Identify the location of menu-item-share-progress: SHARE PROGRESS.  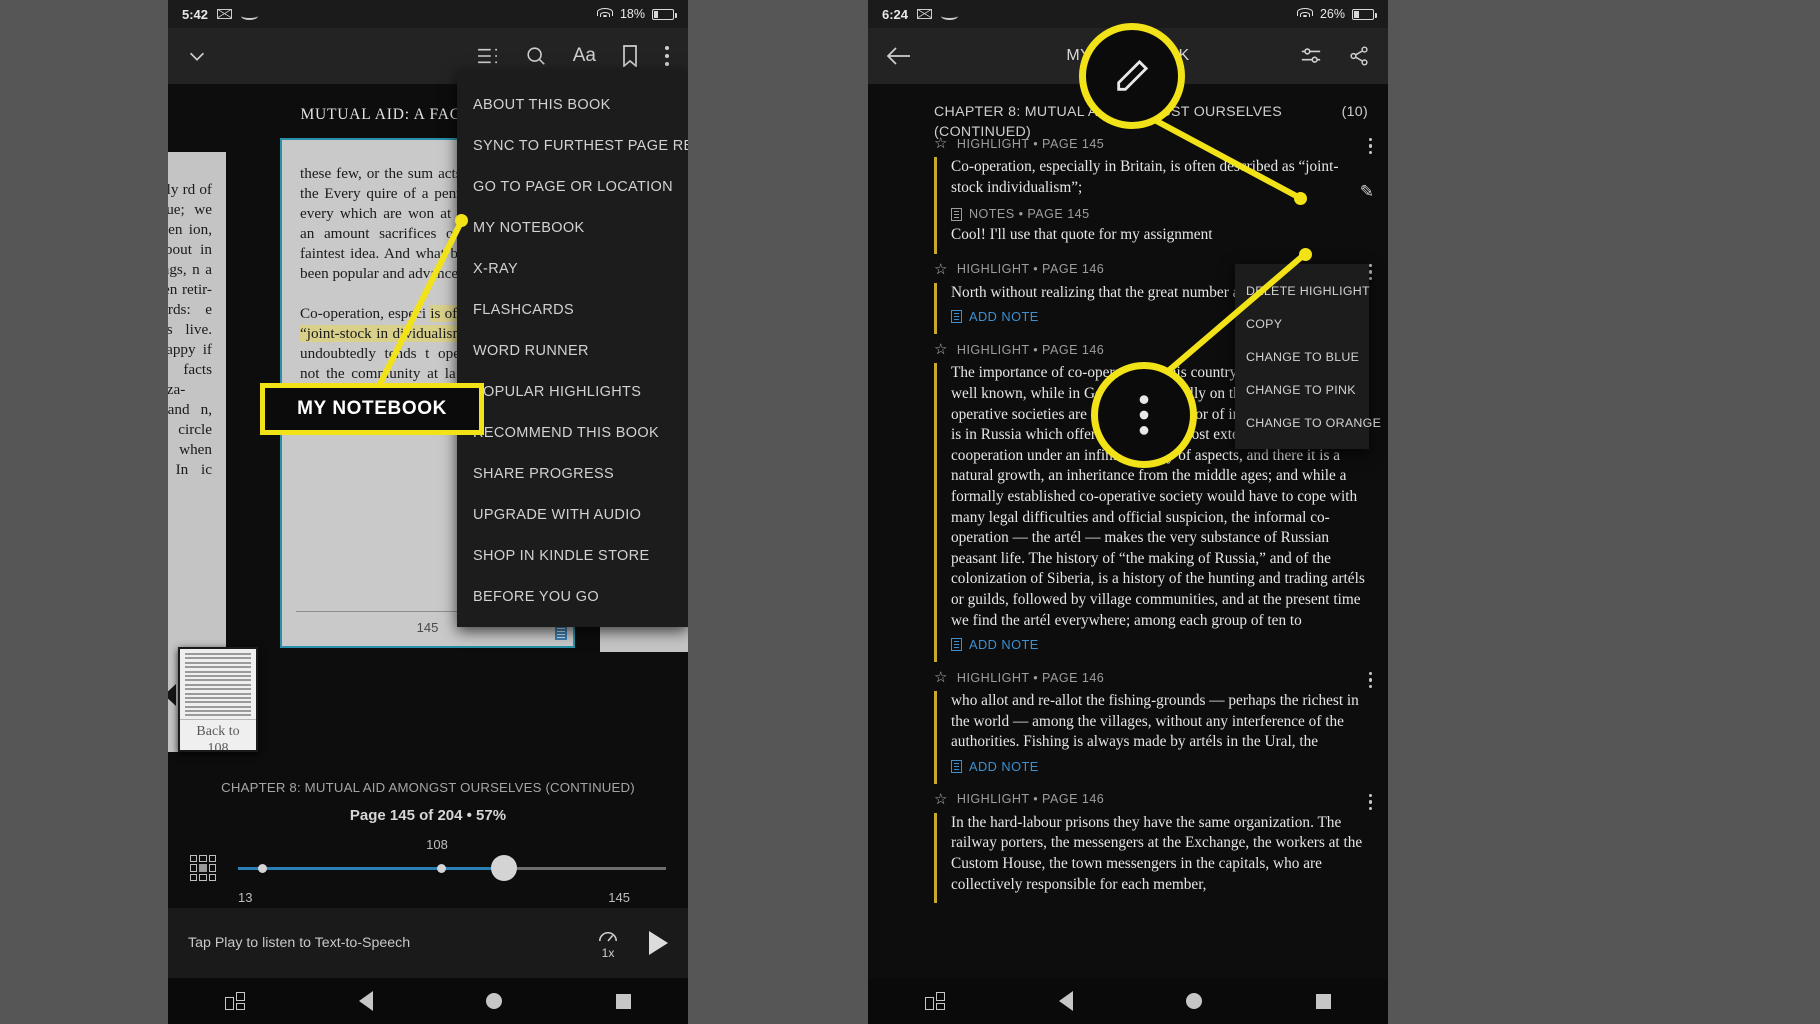
(572, 473).